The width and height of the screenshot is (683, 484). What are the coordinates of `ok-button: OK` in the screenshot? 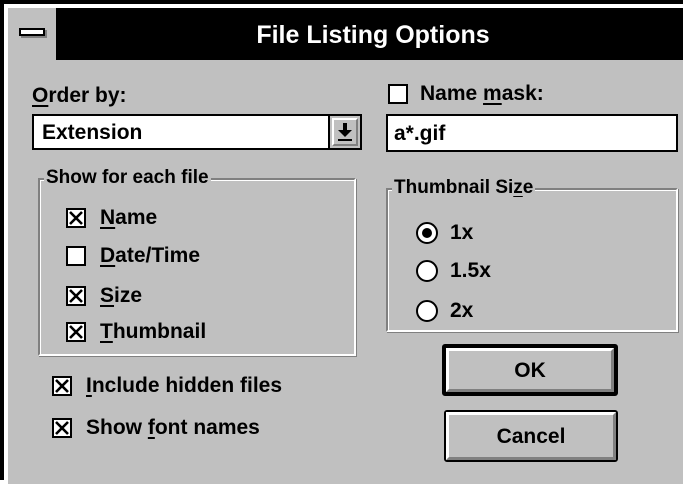 It's located at (530, 370).